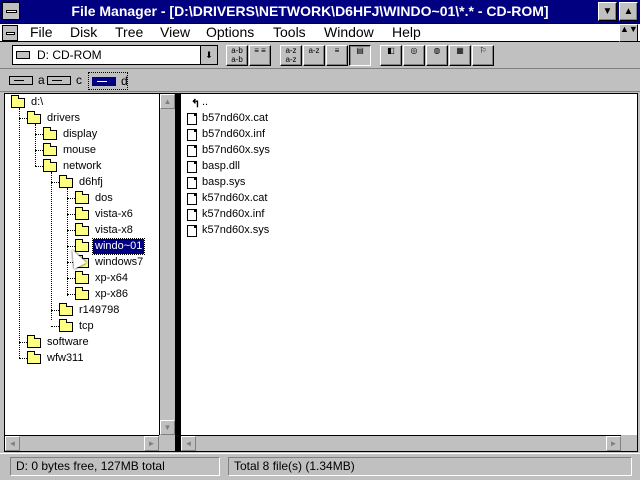  What do you see at coordinates (236, 230) in the screenshot?
I see `file-item-label: k57nd60x.sys` at bounding box center [236, 230].